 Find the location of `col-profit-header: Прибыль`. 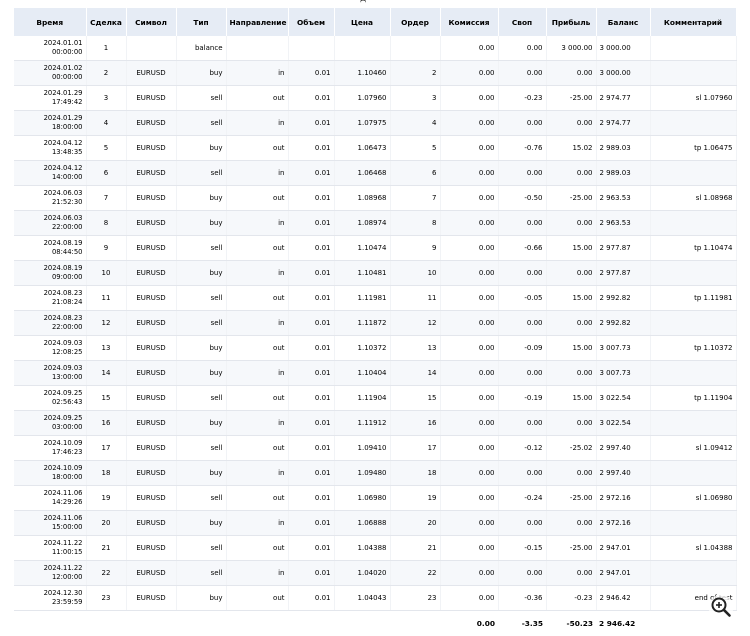

col-profit-header: Прибыль is located at coordinates (571, 22).